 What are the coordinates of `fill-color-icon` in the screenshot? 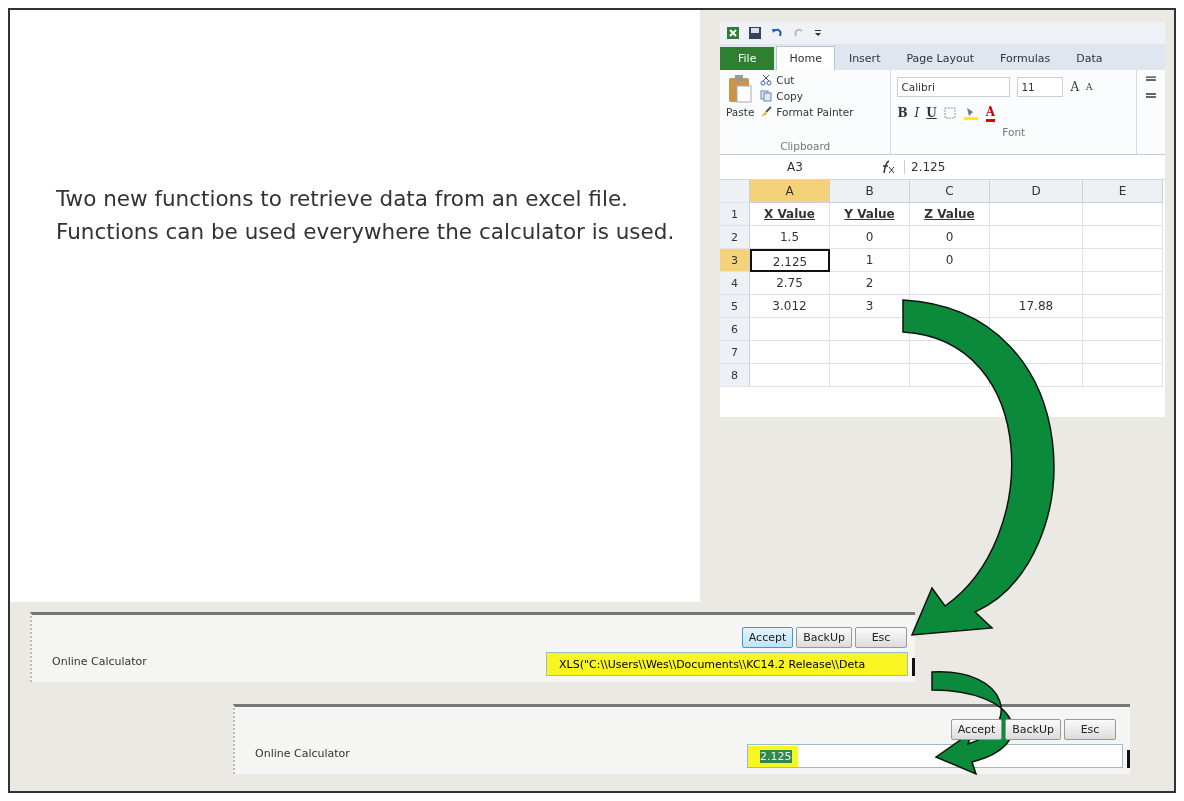 It's located at (970, 113).